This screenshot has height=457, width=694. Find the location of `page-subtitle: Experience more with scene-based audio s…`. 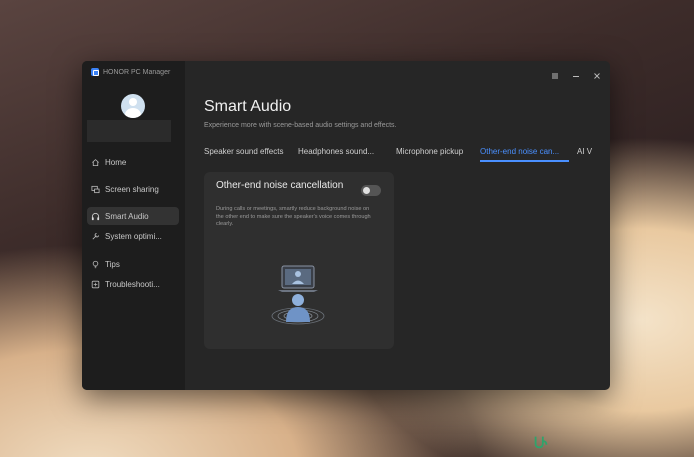

page-subtitle: Experience more with scene-based audio s… is located at coordinates (300, 125).